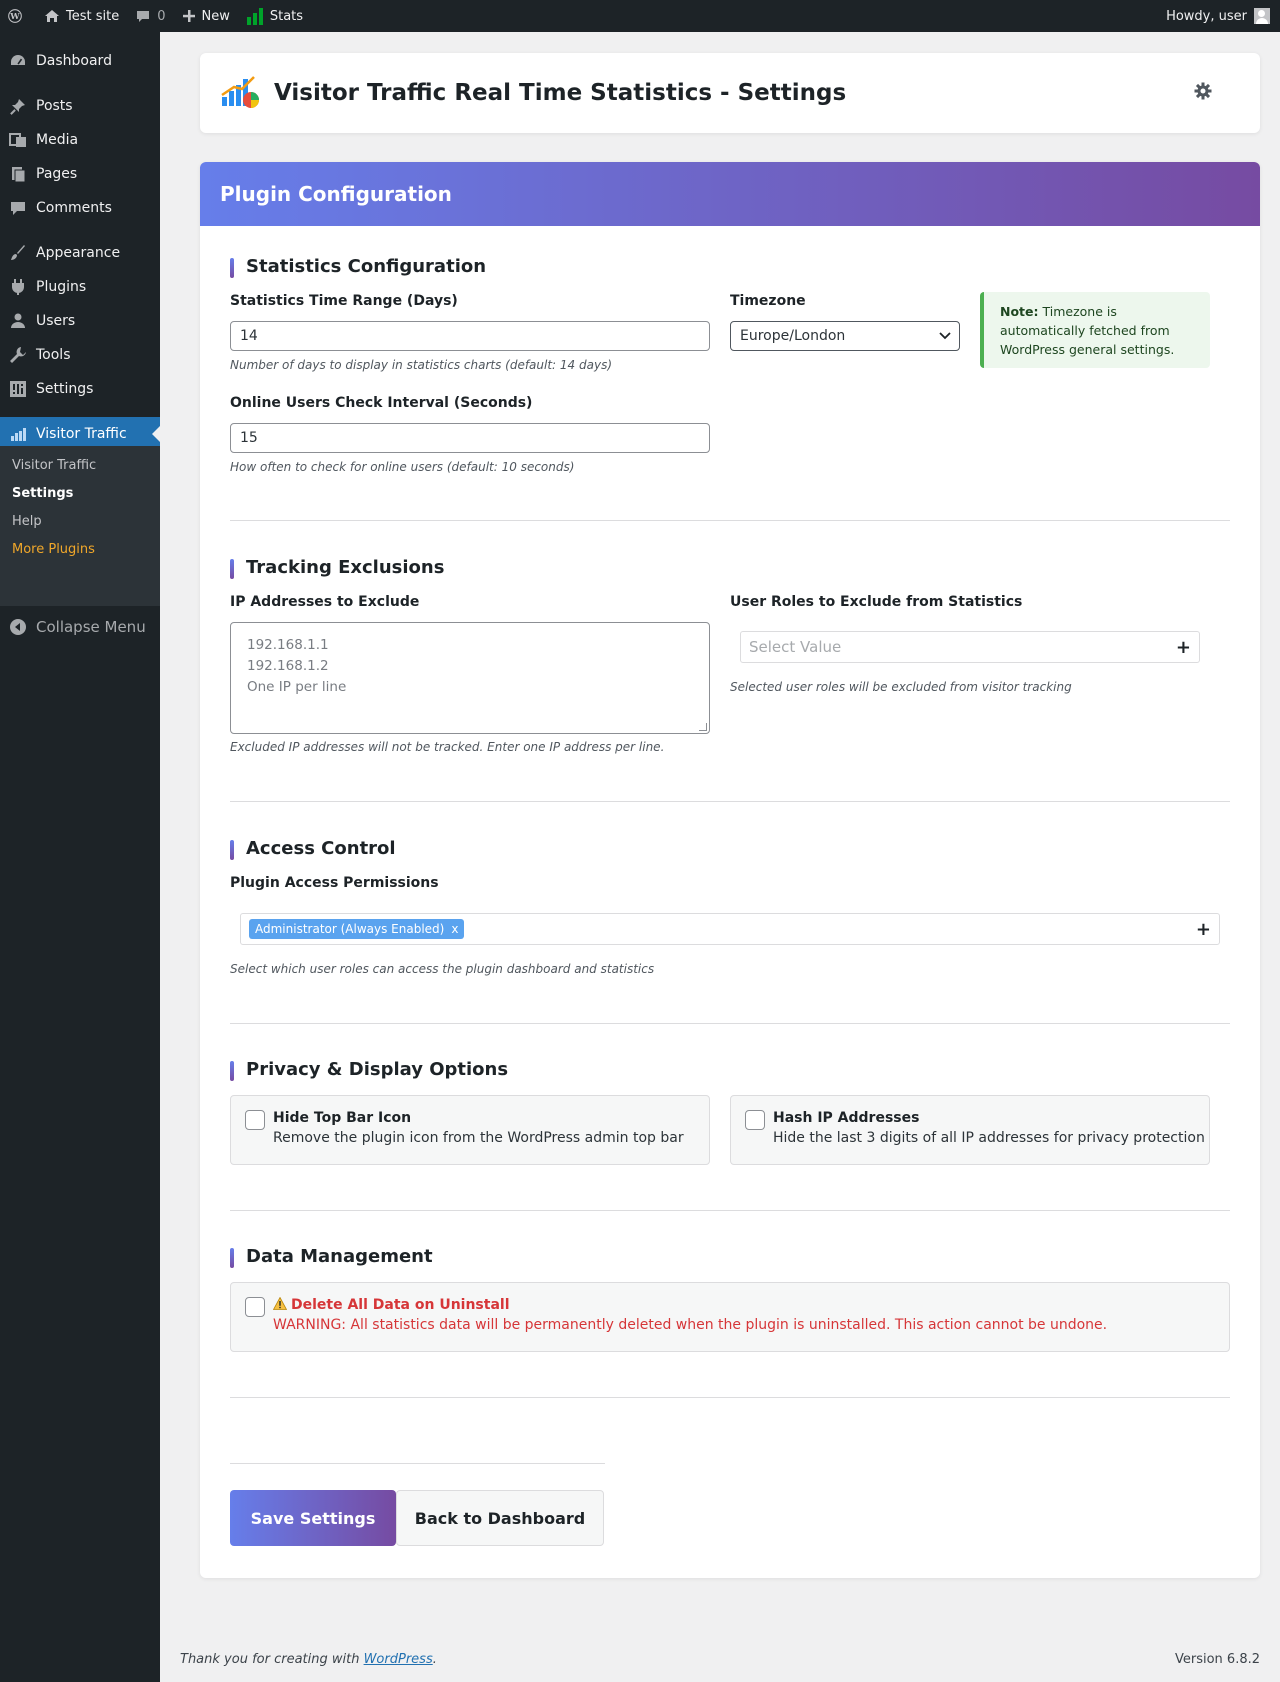 Image resolution: width=1280 pixels, height=1682 pixels. What do you see at coordinates (1203, 93) in the screenshot?
I see `gear-icon` at bounding box center [1203, 93].